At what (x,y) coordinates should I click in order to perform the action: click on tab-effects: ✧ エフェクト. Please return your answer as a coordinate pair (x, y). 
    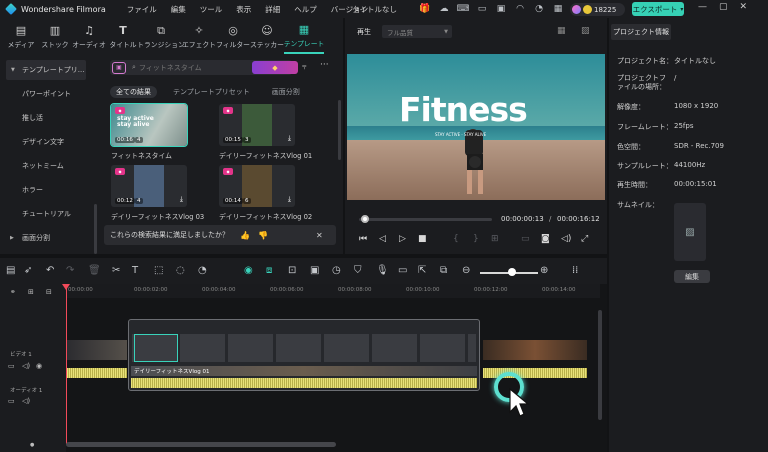
    Looking at the image, I should click on (199, 36).